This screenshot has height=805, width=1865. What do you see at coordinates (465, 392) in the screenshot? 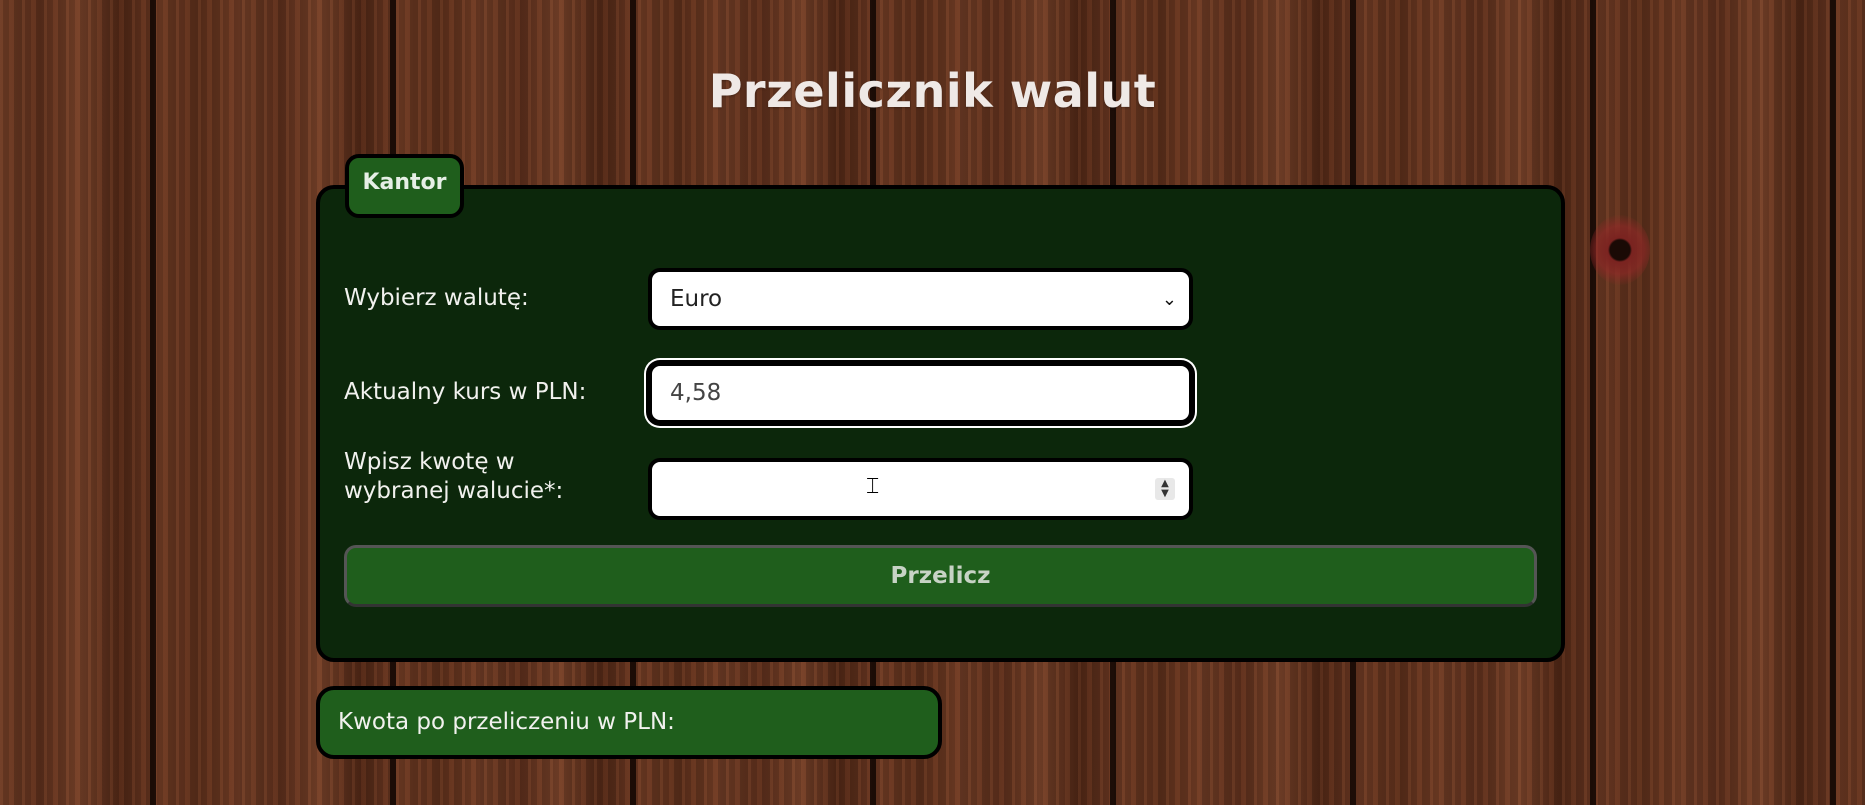
I see `rate-label: Aktualny kurs w PLN:` at bounding box center [465, 392].